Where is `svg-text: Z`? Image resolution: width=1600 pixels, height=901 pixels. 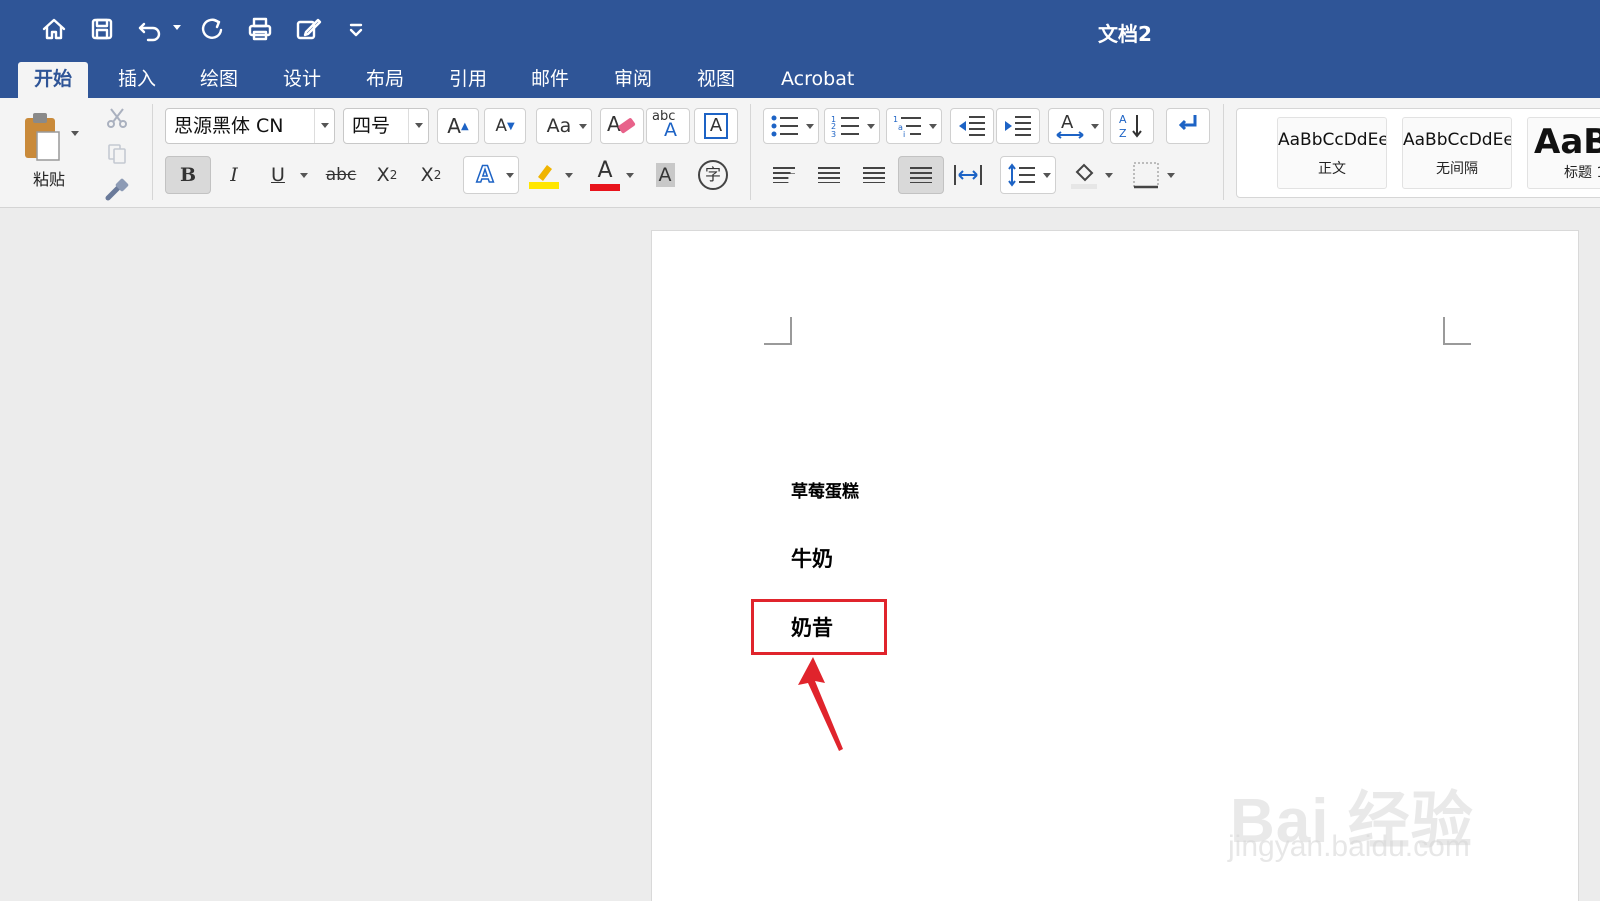 svg-text: Z is located at coordinates (1123, 133).